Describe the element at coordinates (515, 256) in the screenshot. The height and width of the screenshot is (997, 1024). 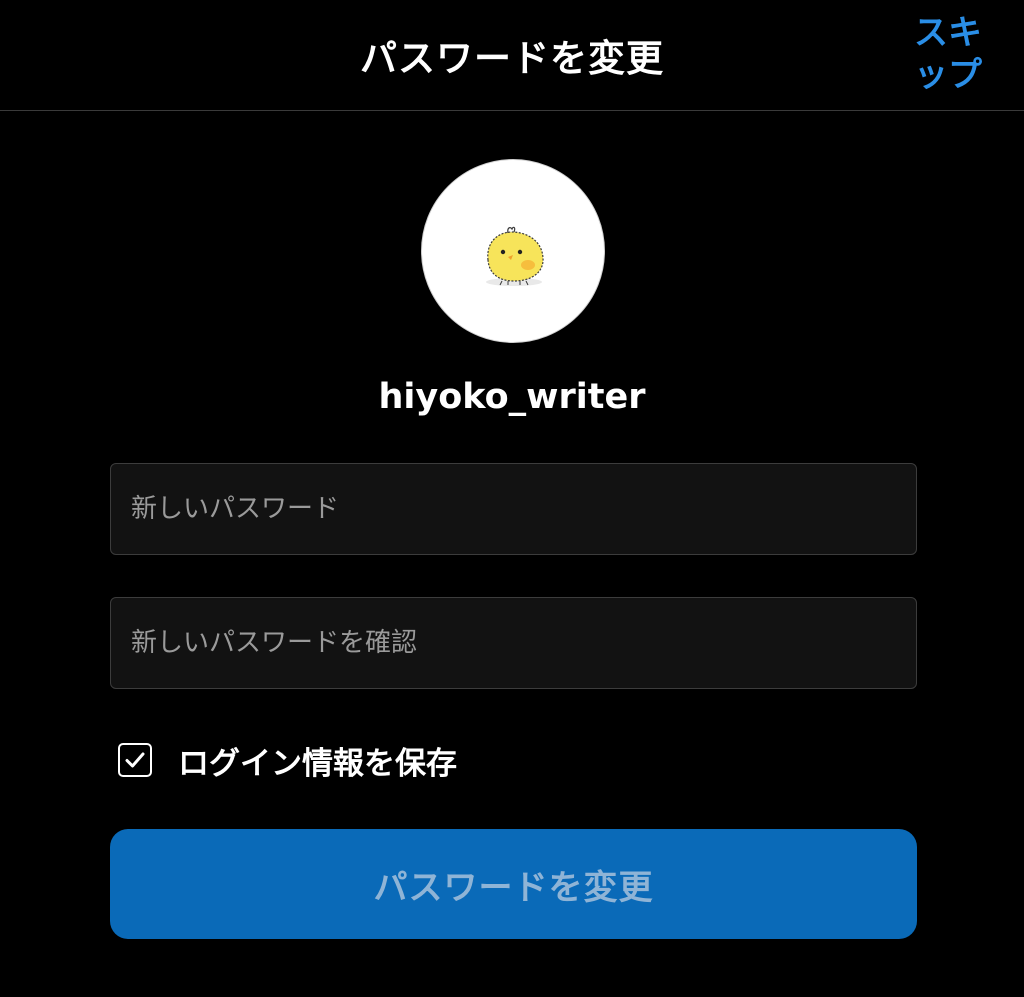
I see `chick-avatar-icon` at that location.